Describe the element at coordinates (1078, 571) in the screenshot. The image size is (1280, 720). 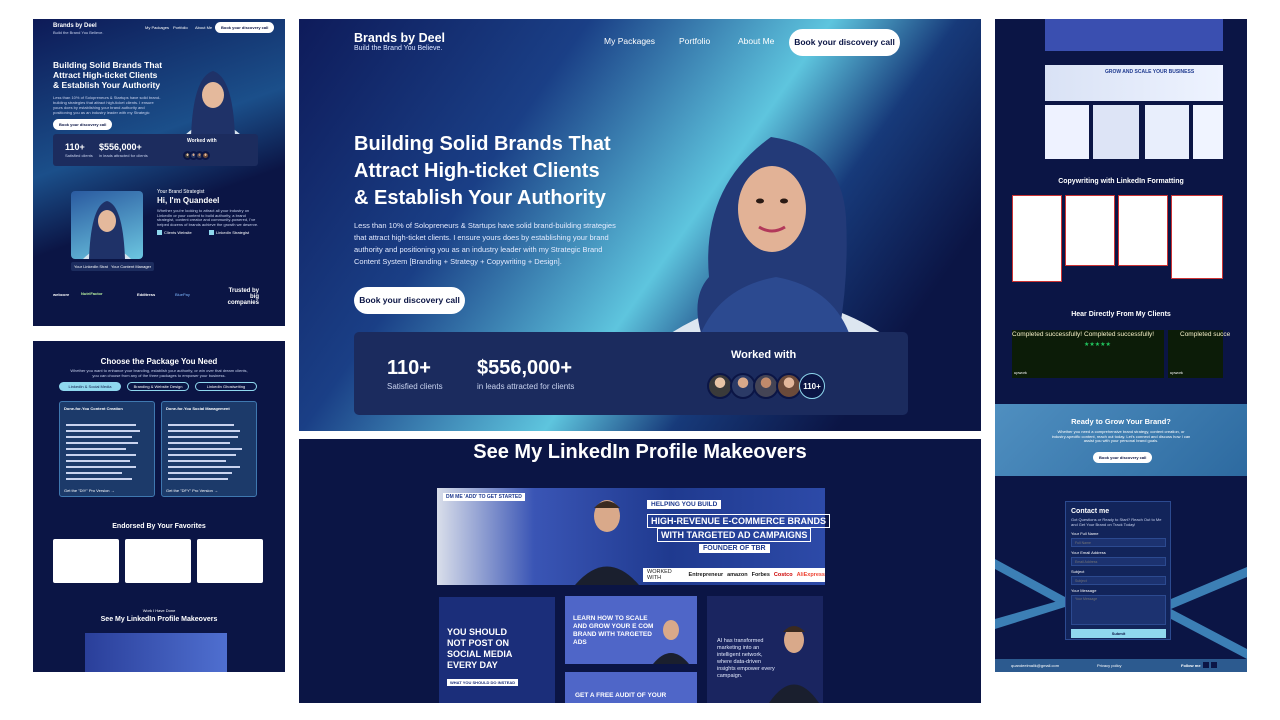
I see `field-label-subject: Subject` at that location.